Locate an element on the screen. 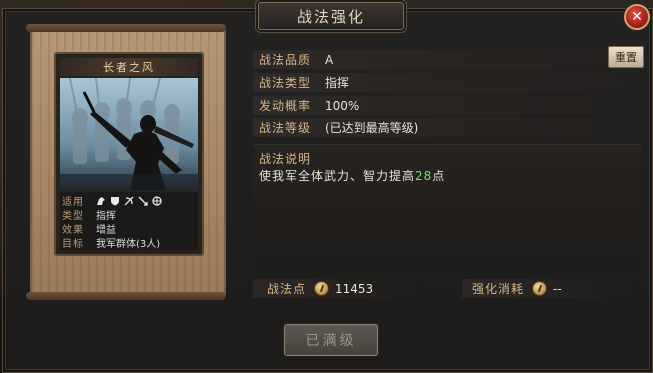 The width and height of the screenshot is (653, 373). bow-icon is located at coordinates (129, 200).